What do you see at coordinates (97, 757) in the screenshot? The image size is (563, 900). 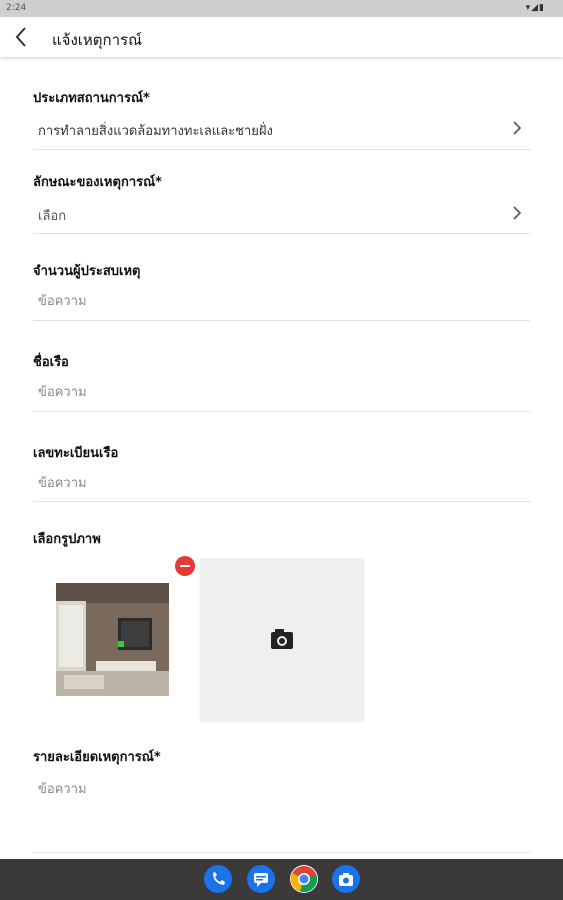 I see `incident-details-label: รายละเอียดเหตุการณ์*` at bounding box center [97, 757].